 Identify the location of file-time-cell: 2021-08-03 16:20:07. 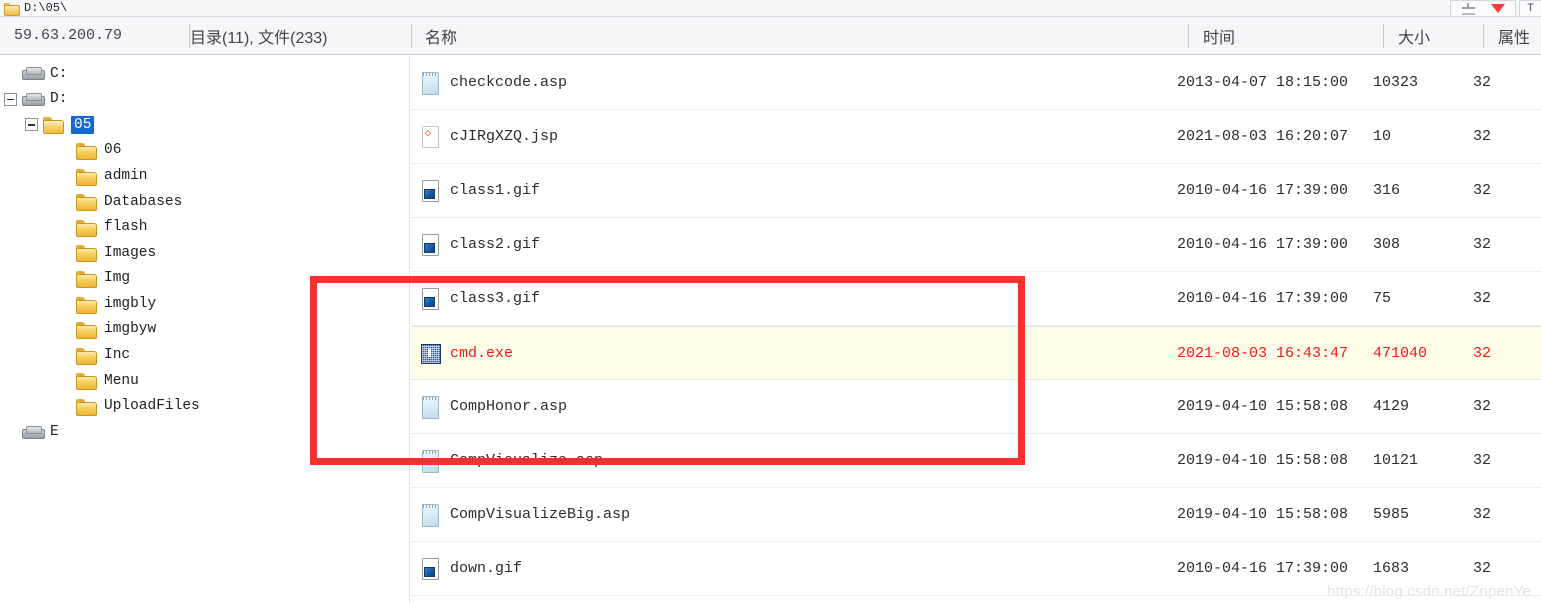
(1263, 136).